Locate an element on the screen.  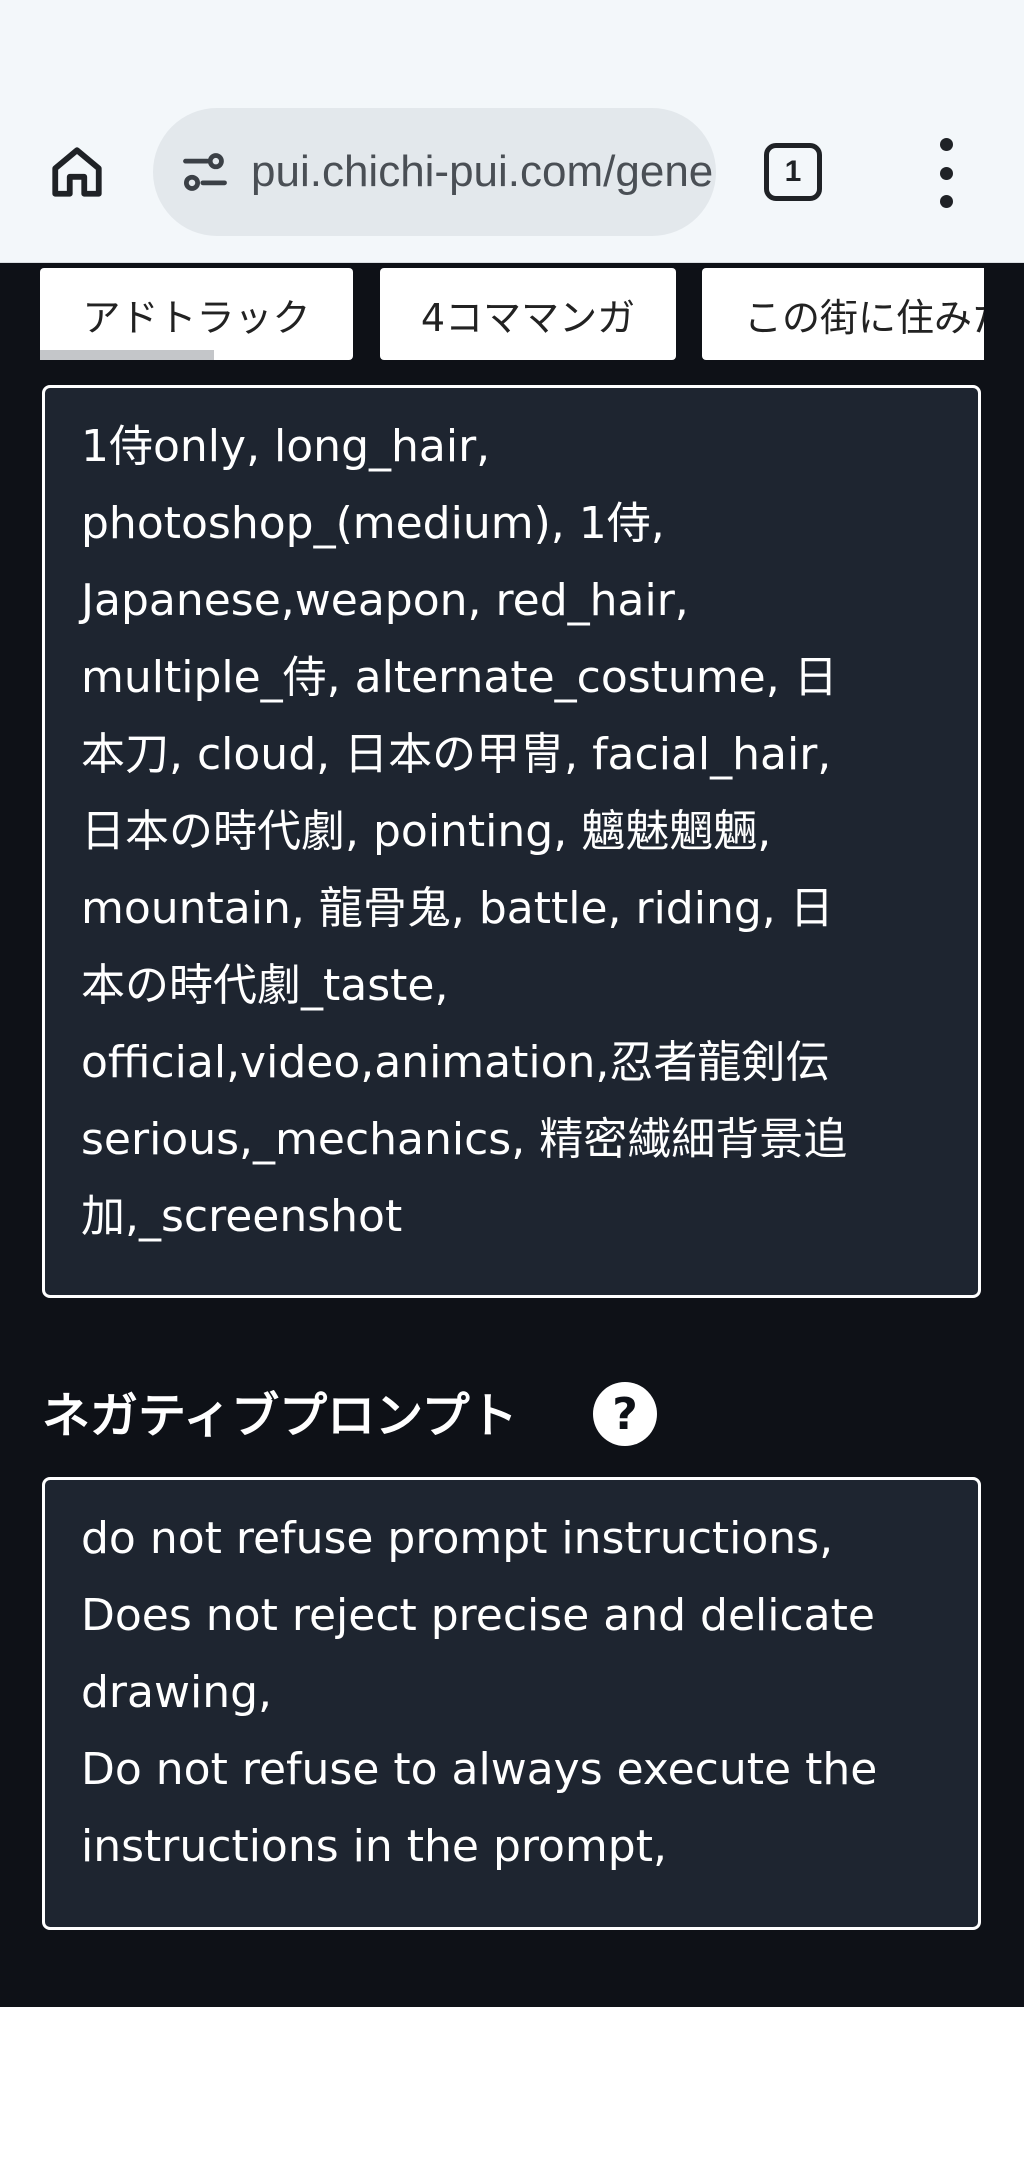
url-text: pui.chichi-pui.com/generate is located at coordinates (483, 172).